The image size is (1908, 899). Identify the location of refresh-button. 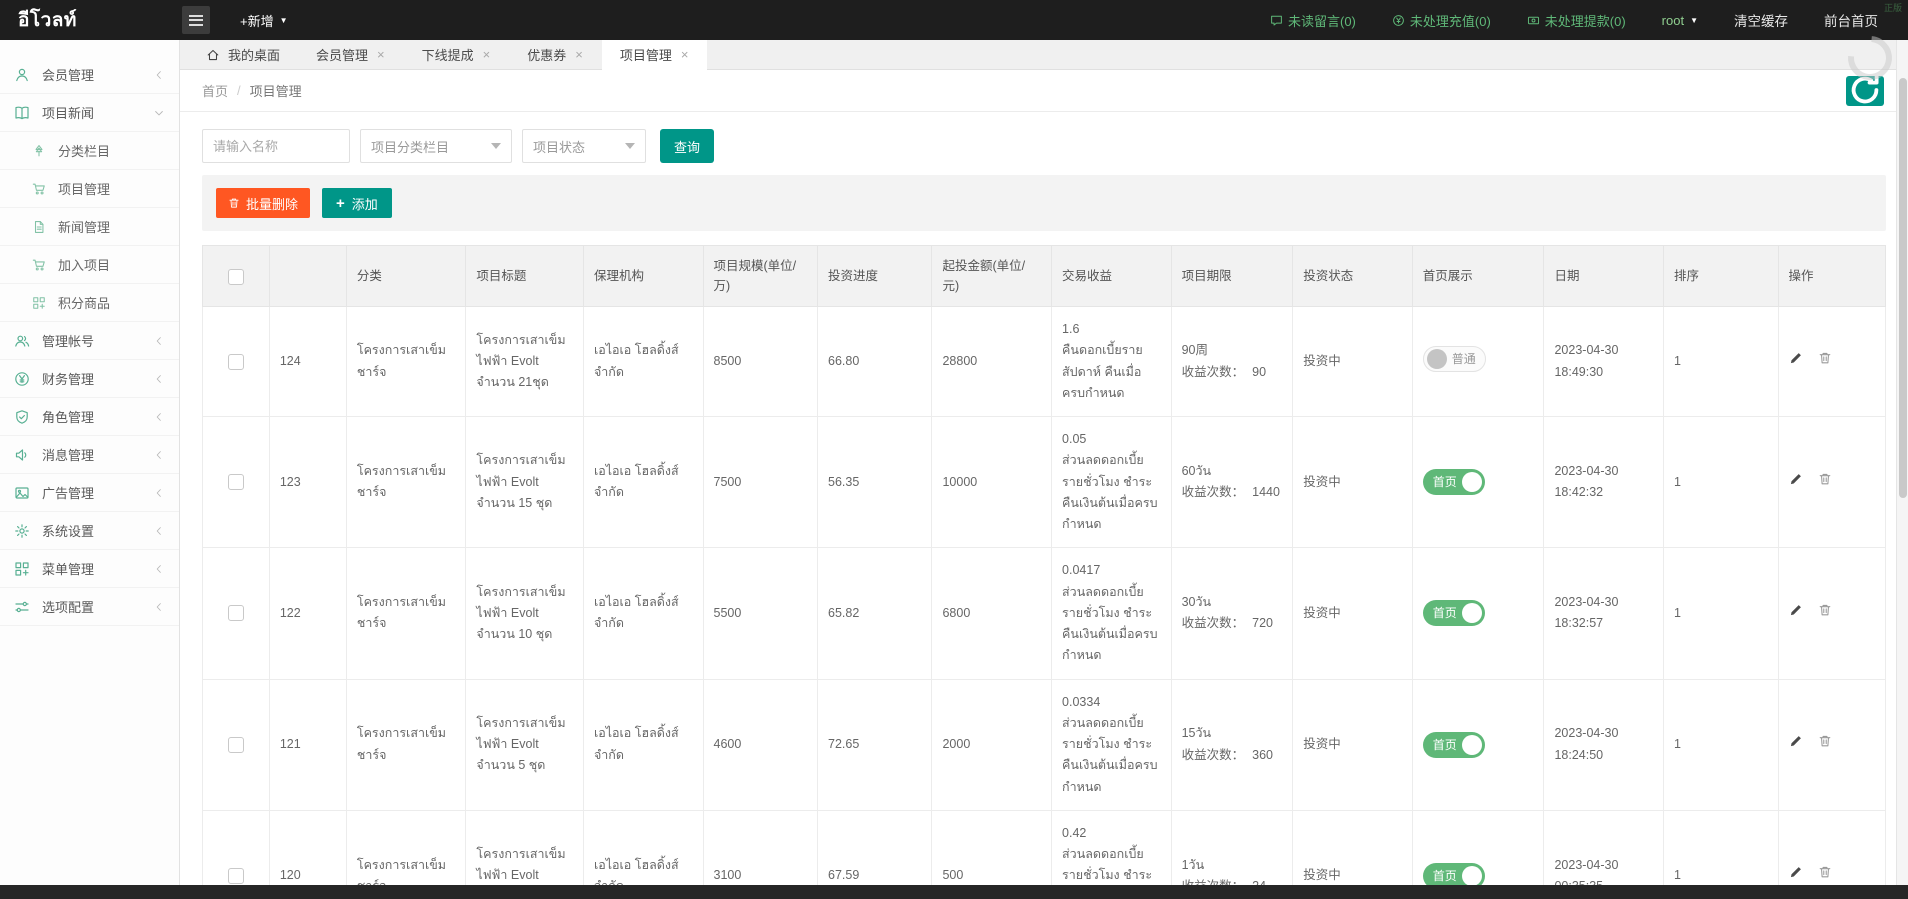
(1865, 89).